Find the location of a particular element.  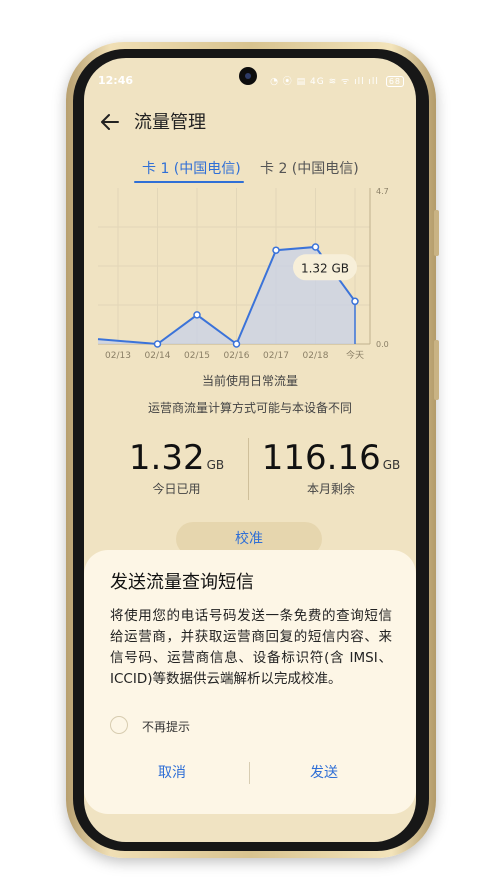

tab-indicator is located at coordinates (189, 182).